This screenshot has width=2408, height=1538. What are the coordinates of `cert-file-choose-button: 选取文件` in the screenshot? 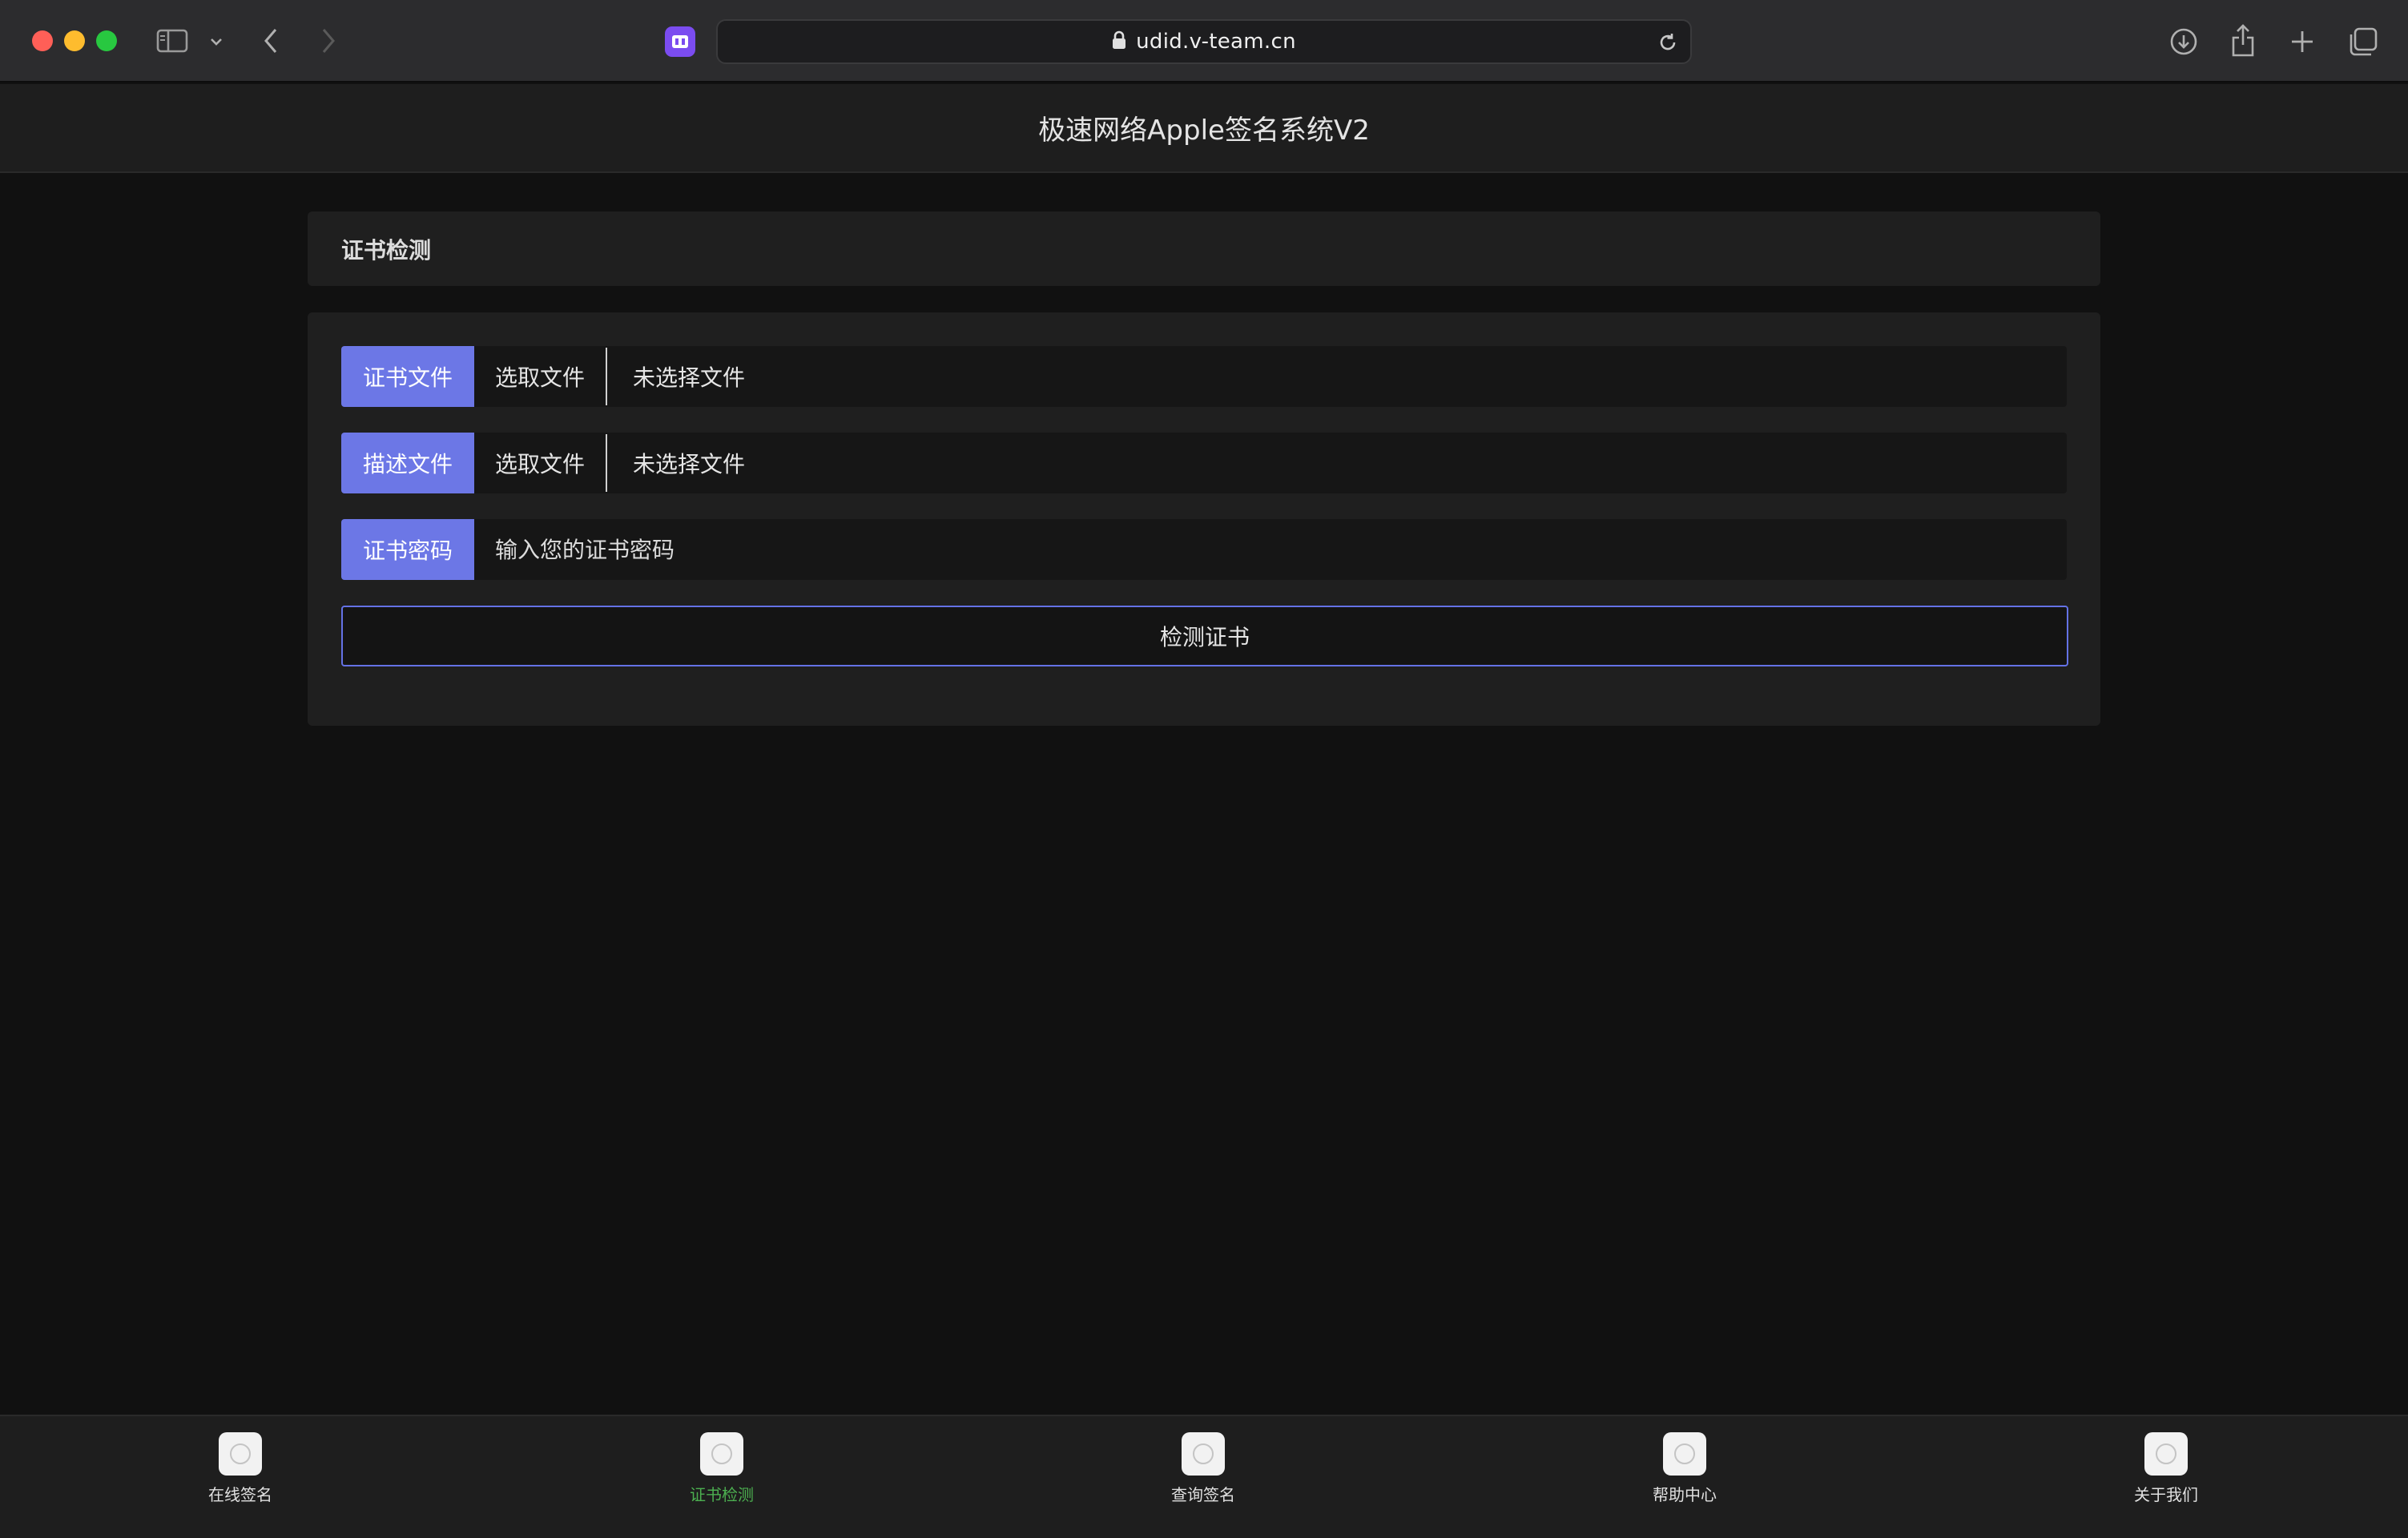 It's located at (541, 377).